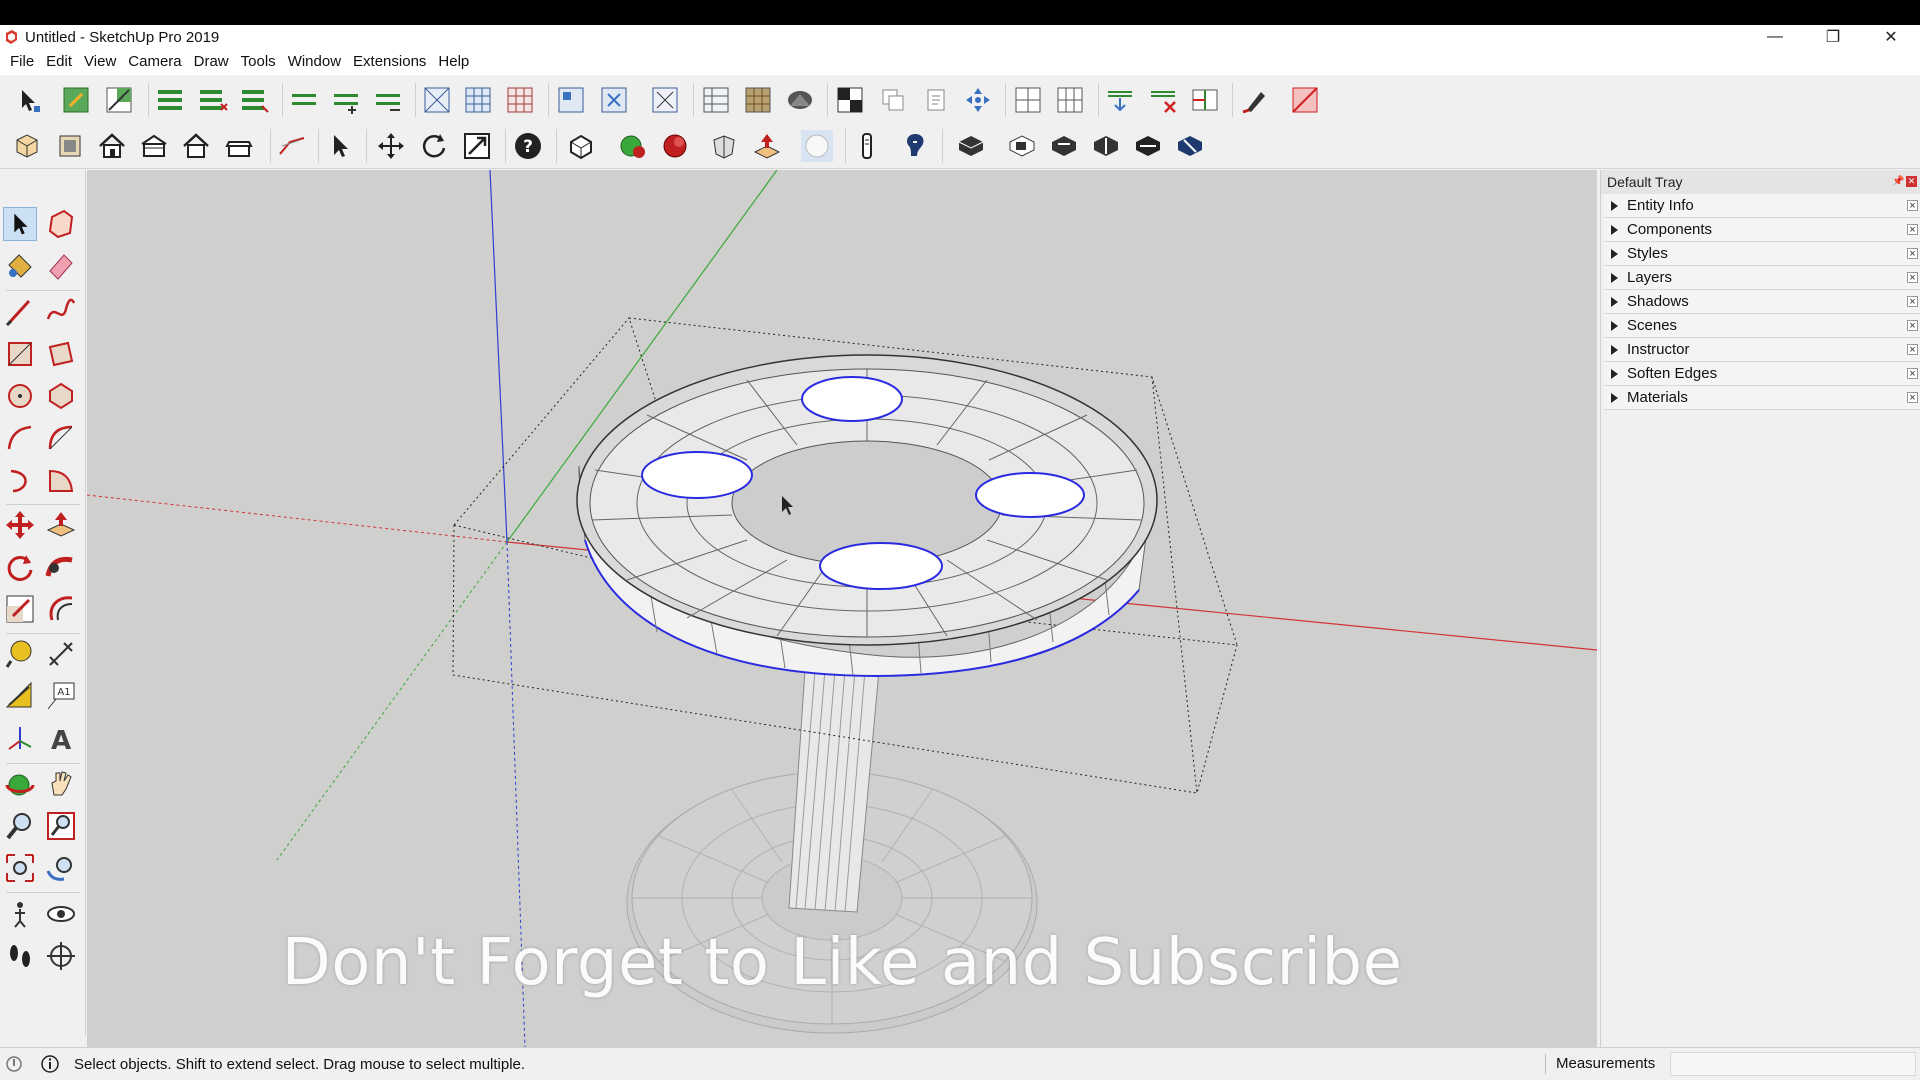 The image size is (1920, 1080). I want to click on pin-icon: 📌, so click(1898, 182).